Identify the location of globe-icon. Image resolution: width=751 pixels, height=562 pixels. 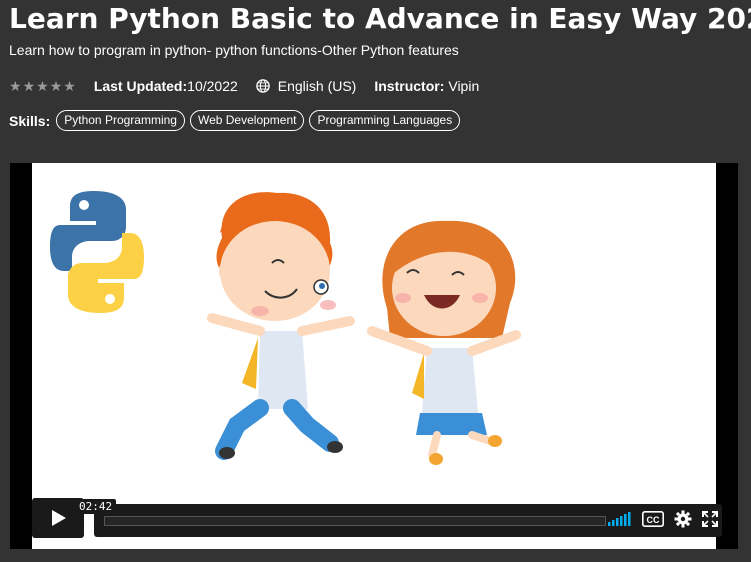
(262, 86).